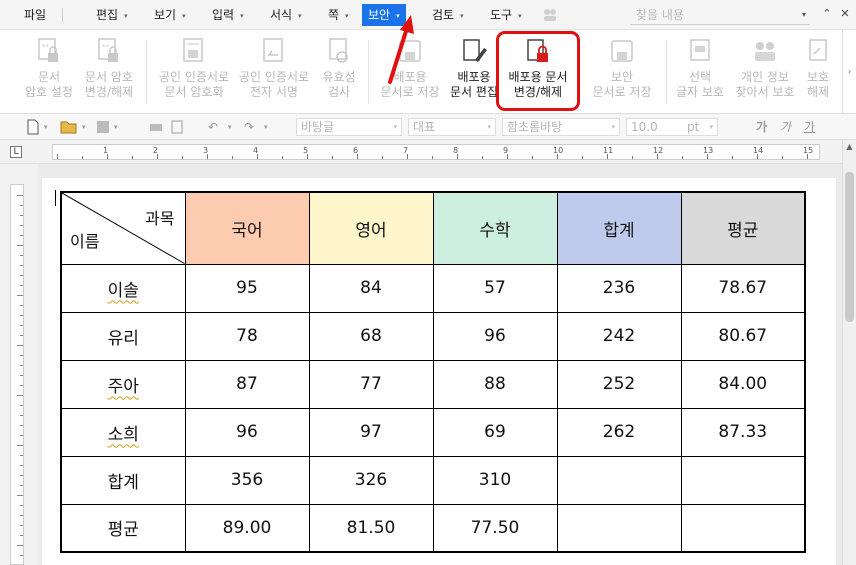  I want to click on save-icon, so click(103, 127).